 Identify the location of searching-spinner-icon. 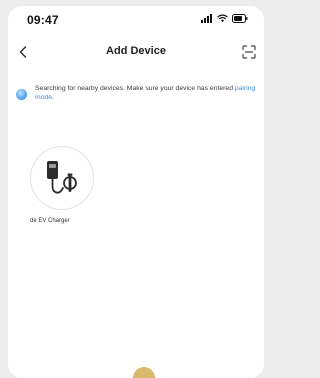
(21, 94).